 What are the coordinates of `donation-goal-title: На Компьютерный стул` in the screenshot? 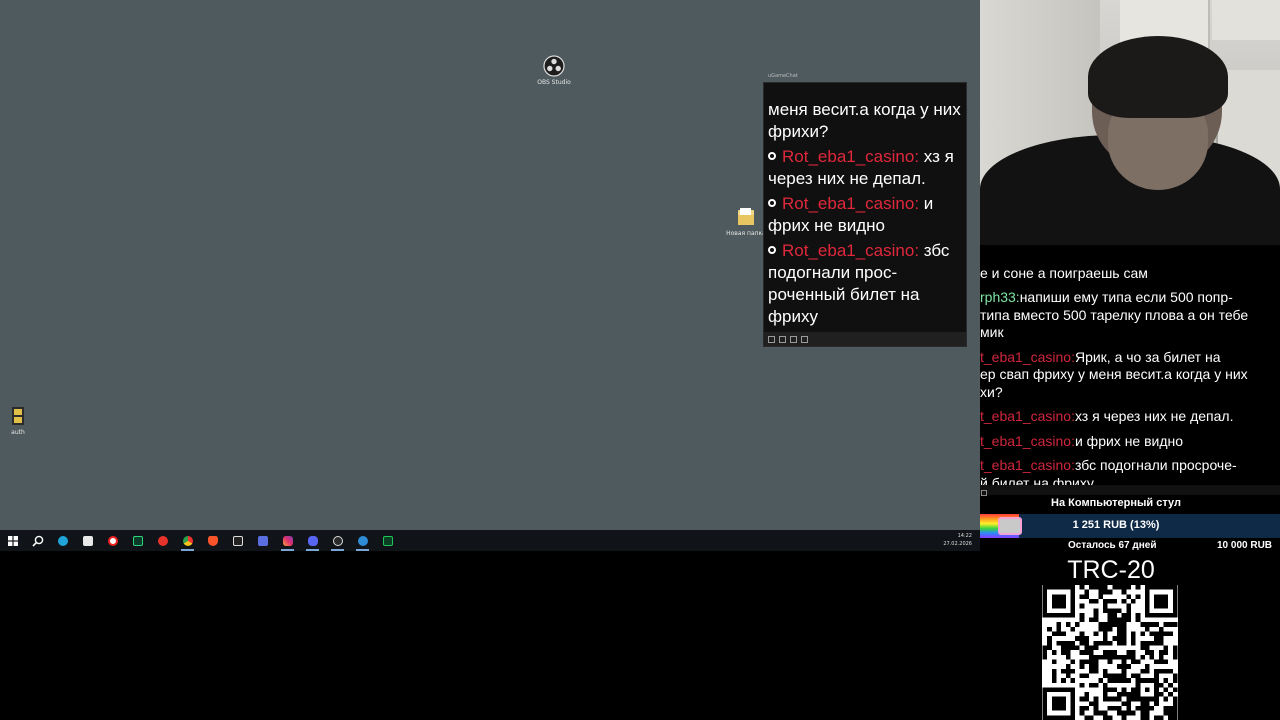 It's located at (1116, 503).